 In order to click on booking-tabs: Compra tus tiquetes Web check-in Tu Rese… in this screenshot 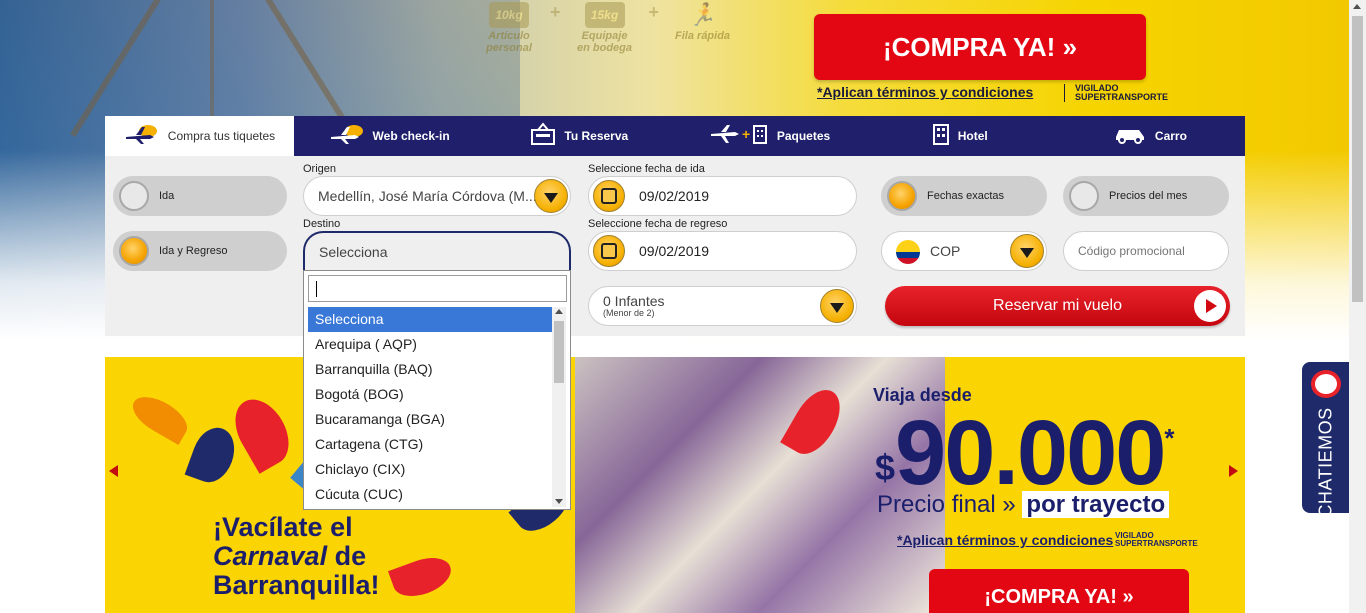, I will do `click(675, 136)`.